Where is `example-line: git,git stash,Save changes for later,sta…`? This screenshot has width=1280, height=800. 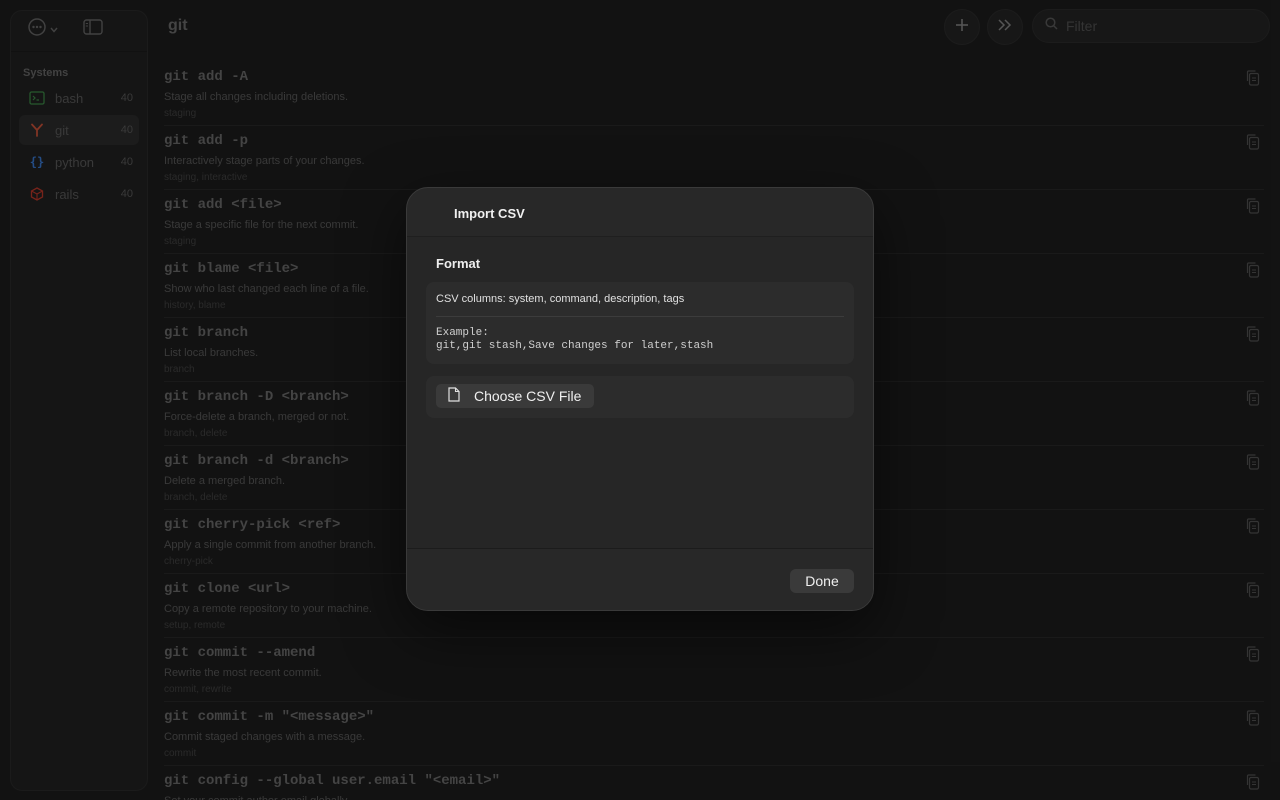
example-line: git,git stash,Save changes for later,sta… is located at coordinates (575, 346).